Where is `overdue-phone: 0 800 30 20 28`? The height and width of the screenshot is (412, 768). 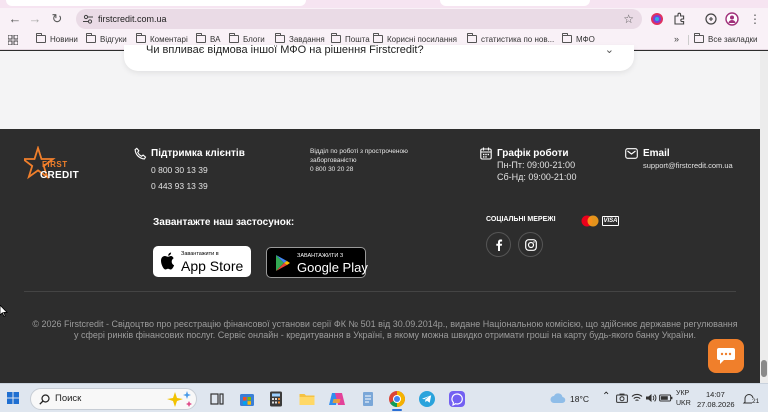 overdue-phone: 0 800 30 20 28 is located at coordinates (331, 169).